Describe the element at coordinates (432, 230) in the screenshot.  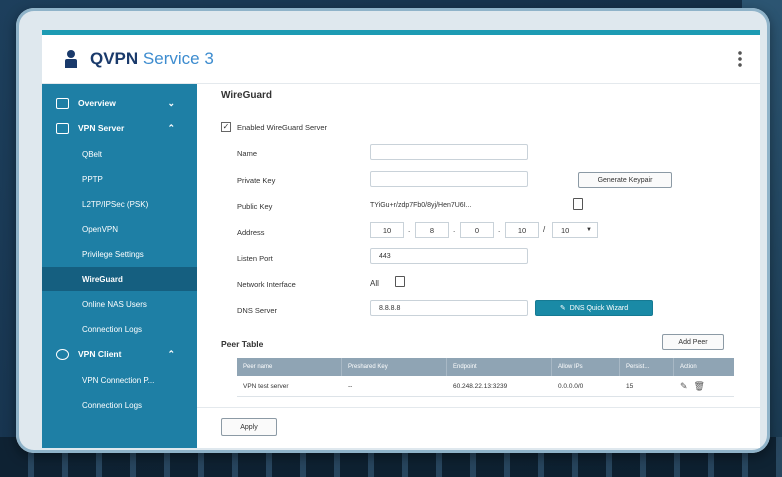
I see `address-octet-2: 8` at that location.